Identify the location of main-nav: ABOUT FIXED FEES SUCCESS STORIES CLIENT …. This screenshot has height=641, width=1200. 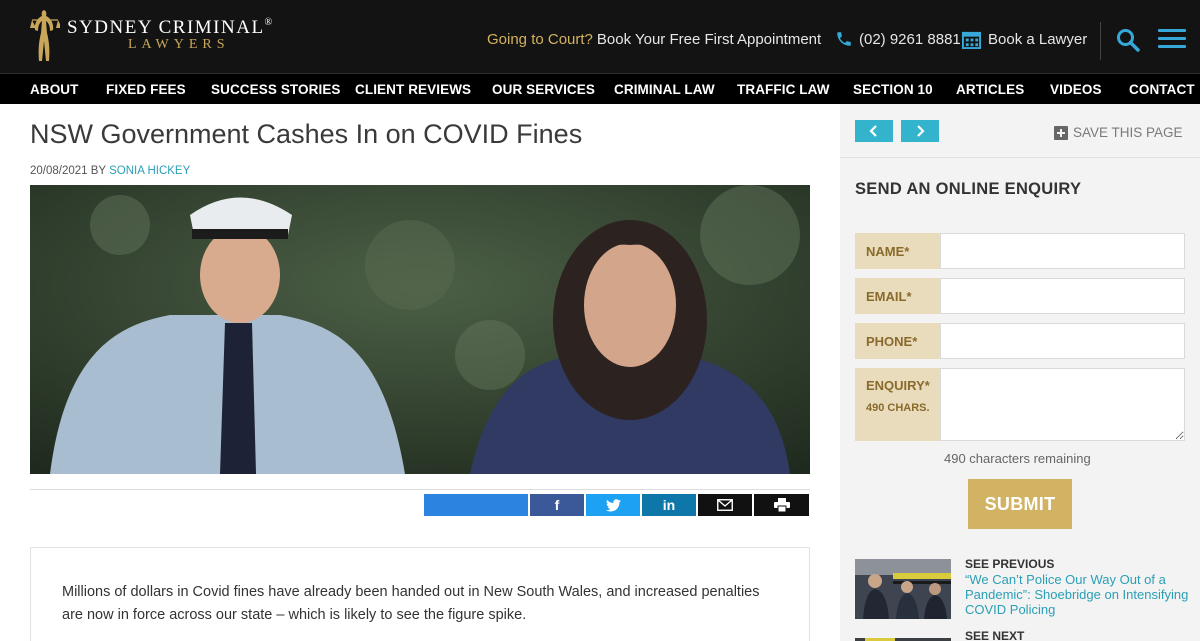
(600, 88).